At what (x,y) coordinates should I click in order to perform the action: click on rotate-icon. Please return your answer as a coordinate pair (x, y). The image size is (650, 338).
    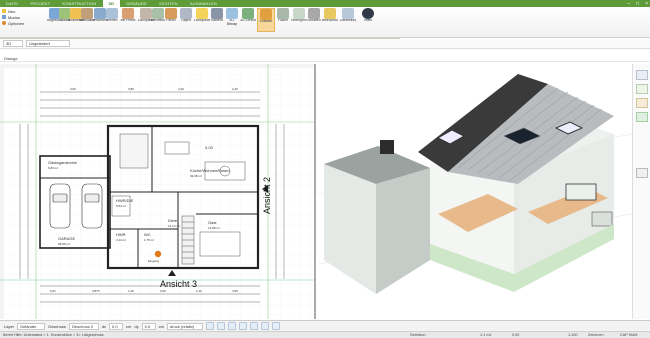
    Looking at the image, I should click on (112, 13).